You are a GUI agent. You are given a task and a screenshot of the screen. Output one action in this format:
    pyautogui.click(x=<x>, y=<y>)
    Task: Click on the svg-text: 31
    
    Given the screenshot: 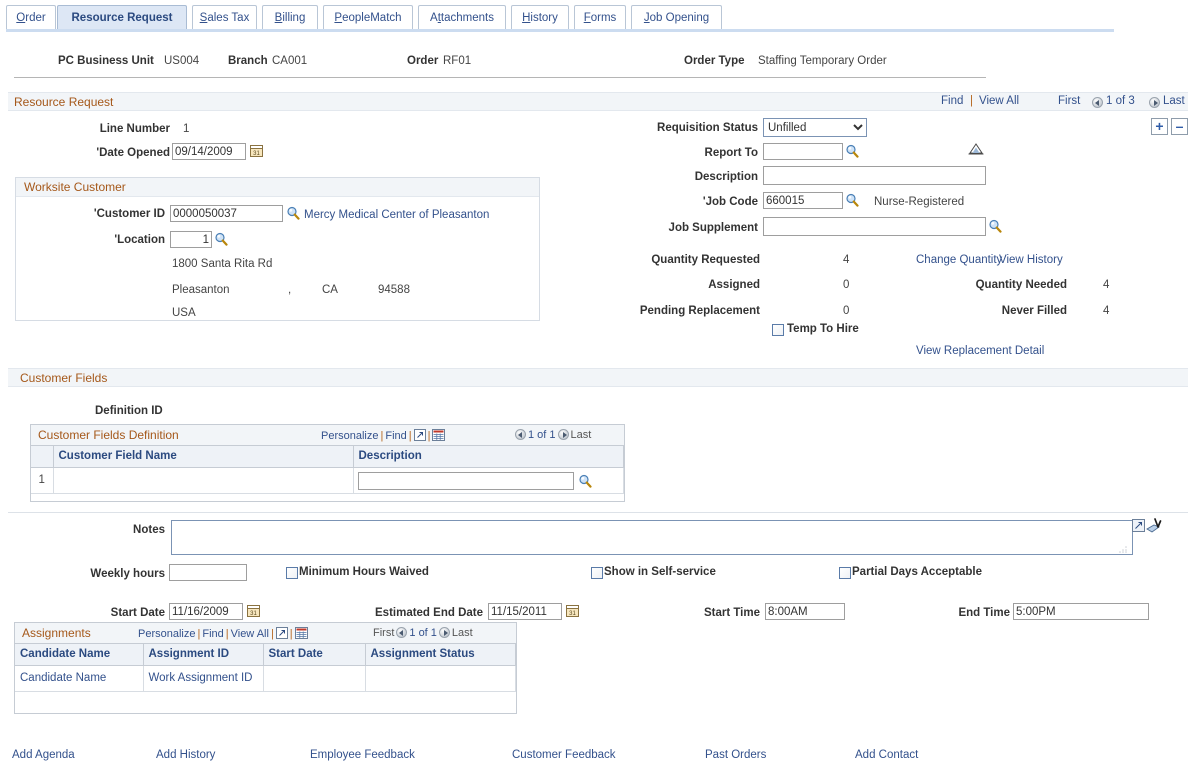 What is the action you would take?
    pyautogui.click(x=253, y=614)
    